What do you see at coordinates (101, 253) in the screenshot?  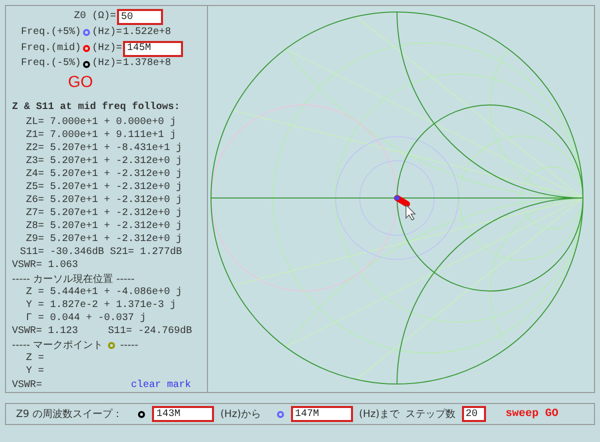 I see `result-line: S11= -30.346dB S21= 1.277dB` at bounding box center [101, 253].